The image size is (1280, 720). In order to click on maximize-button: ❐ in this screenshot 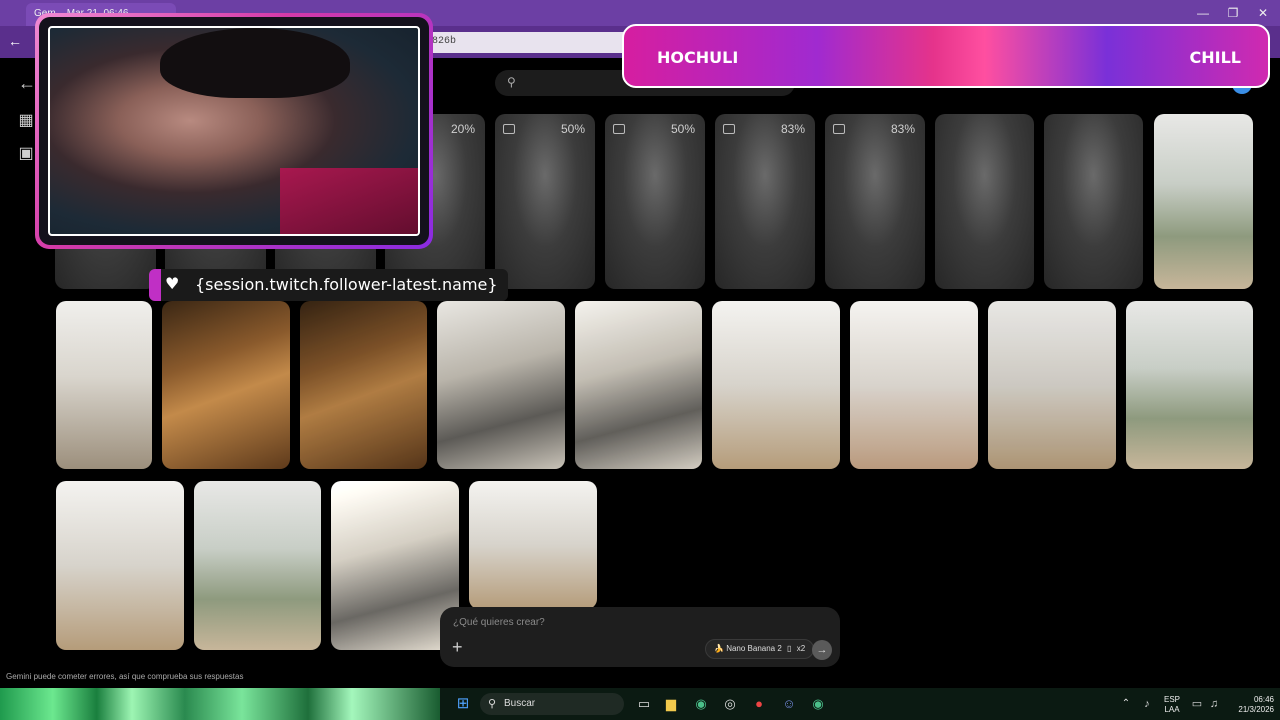, I will do `click(1233, 13)`.